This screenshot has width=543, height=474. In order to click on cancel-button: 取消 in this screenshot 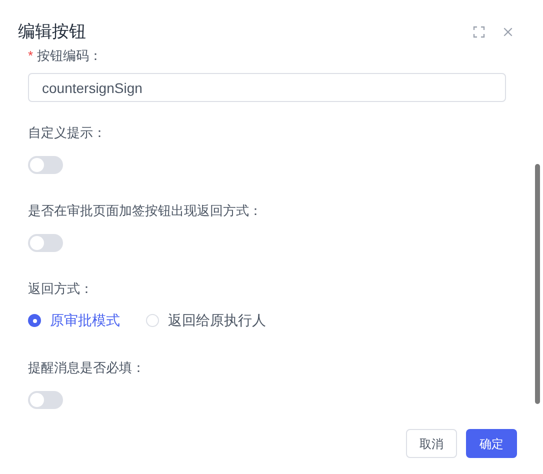, I will do `click(431, 443)`.